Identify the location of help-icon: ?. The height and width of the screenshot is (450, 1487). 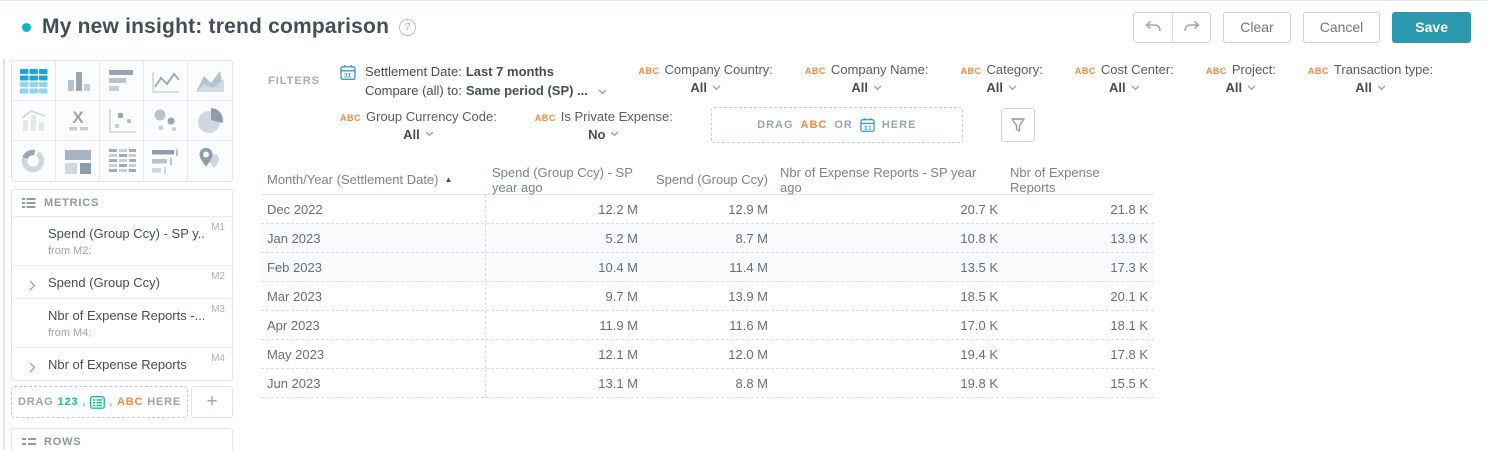
(408, 27).